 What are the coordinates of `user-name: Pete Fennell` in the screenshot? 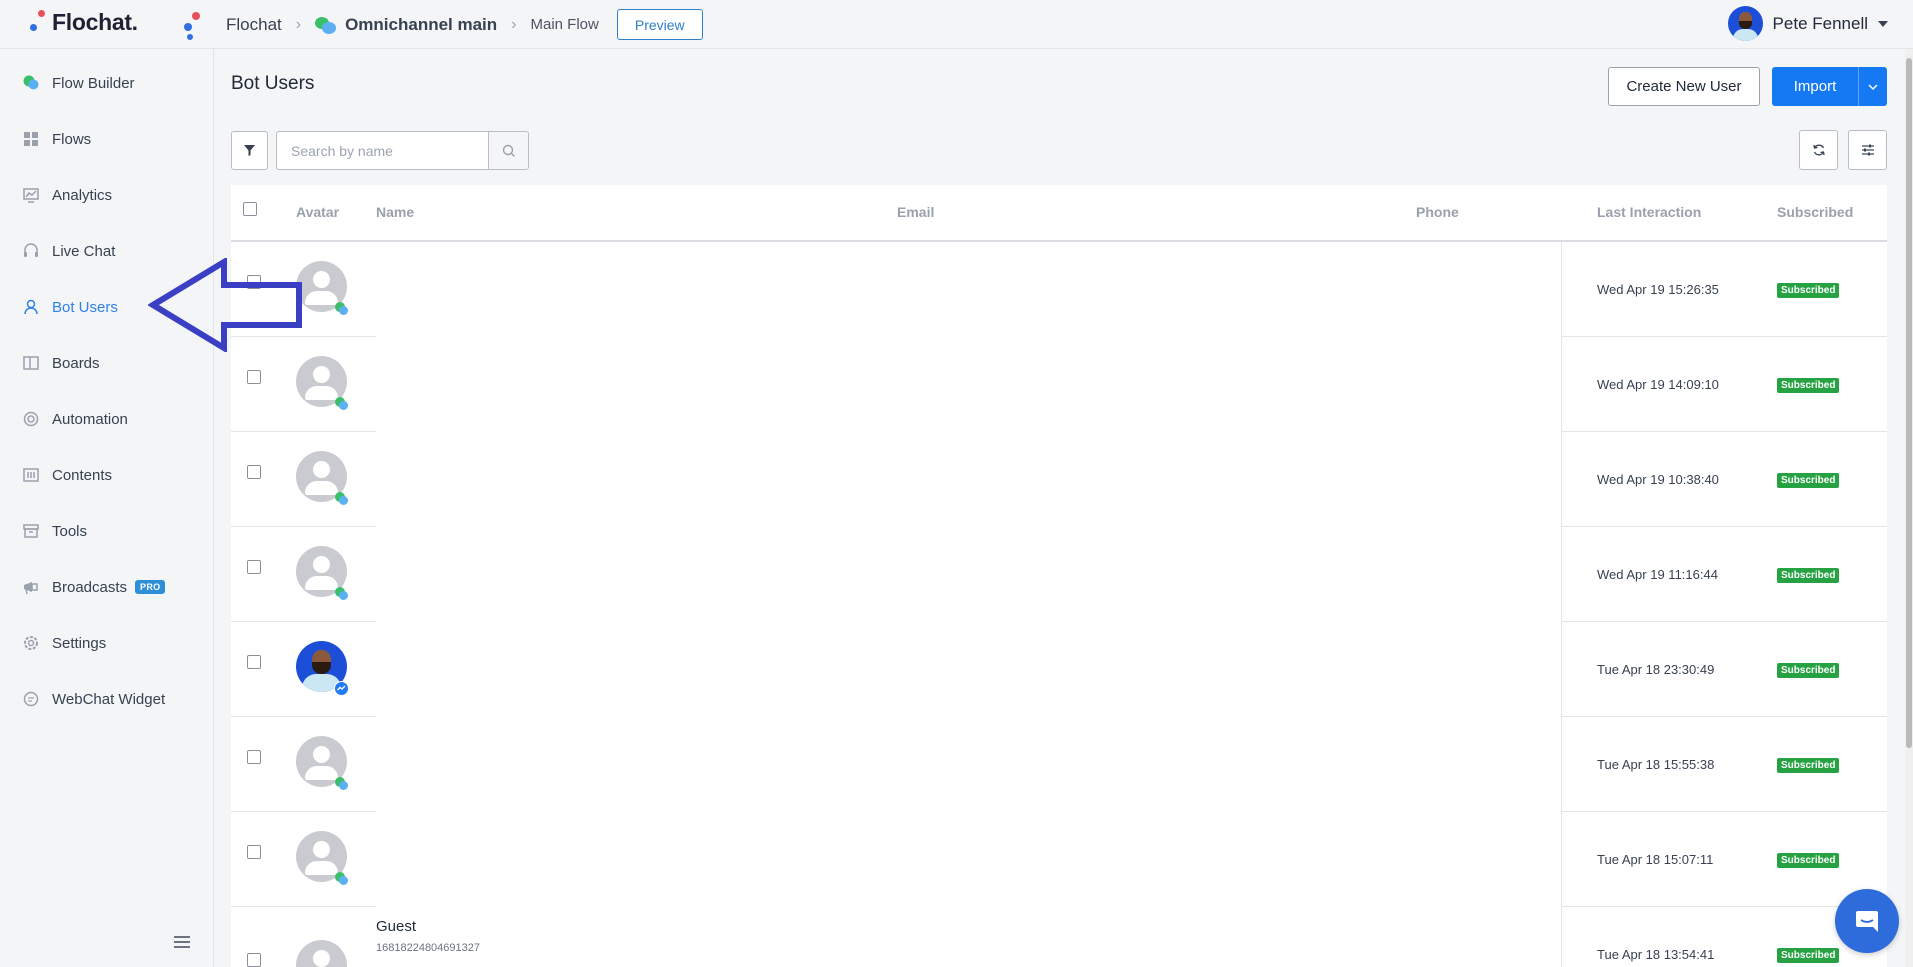 It's located at (1820, 23).